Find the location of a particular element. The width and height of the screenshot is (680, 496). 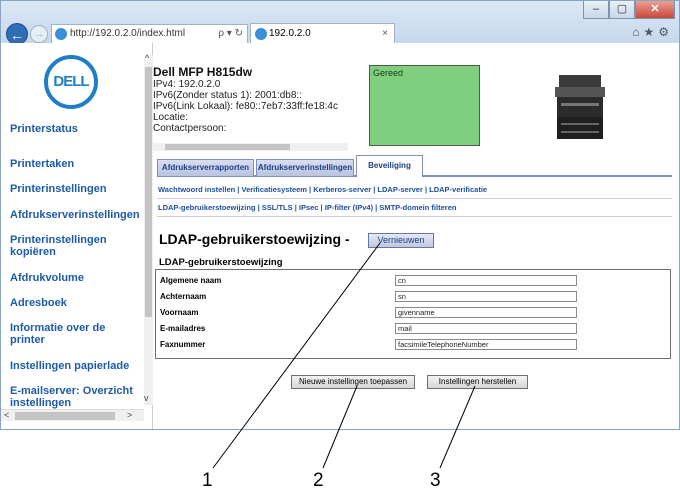

form-row-voornaam: Voornaam givenname is located at coordinates (413, 313).